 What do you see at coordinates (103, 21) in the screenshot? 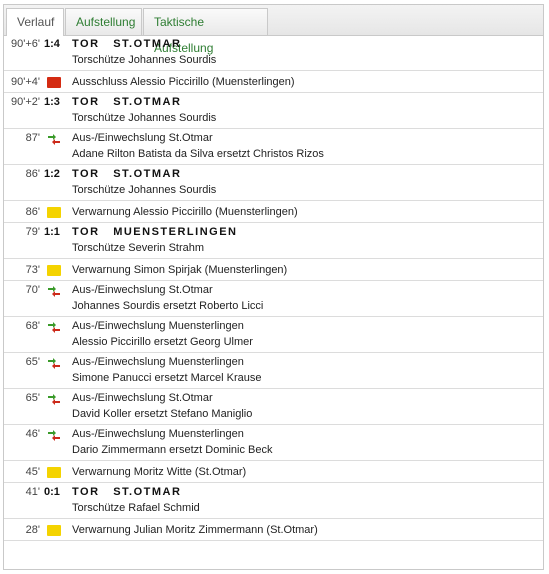
I see `tab-aufstellung: Aufstellung` at bounding box center [103, 21].